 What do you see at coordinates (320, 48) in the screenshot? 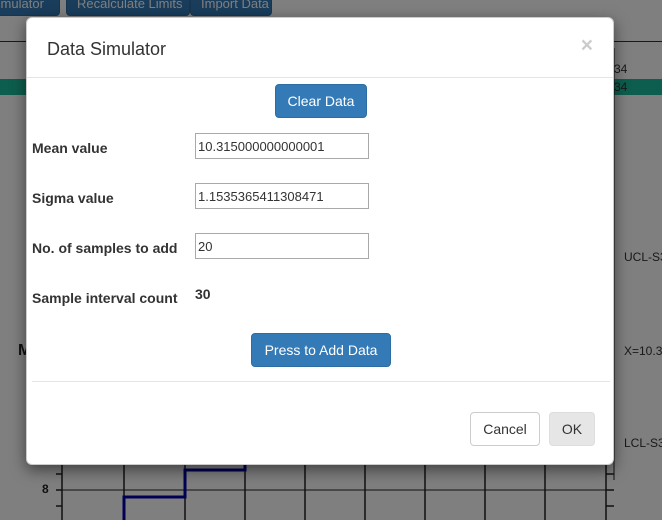
I see `dialog-header: Data Simulator ×` at bounding box center [320, 48].